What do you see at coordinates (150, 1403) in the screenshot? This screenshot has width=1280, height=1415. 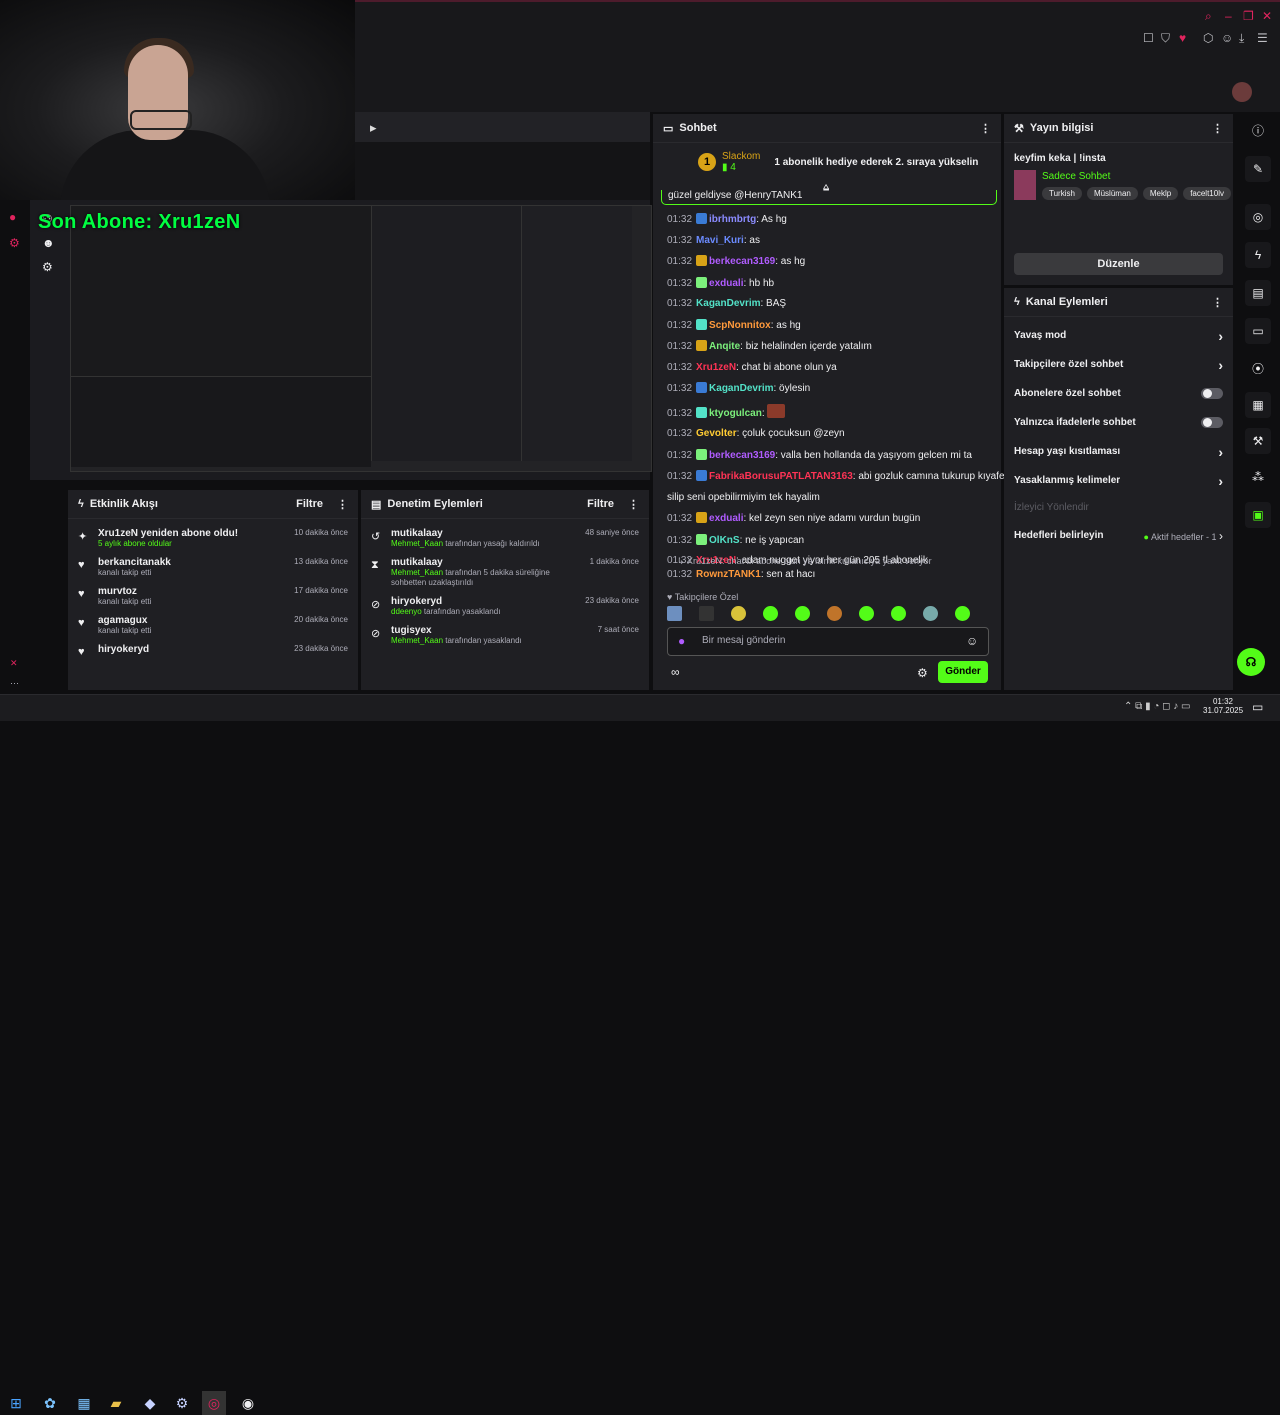 I see `app-icon: ◆` at bounding box center [150, 1403].